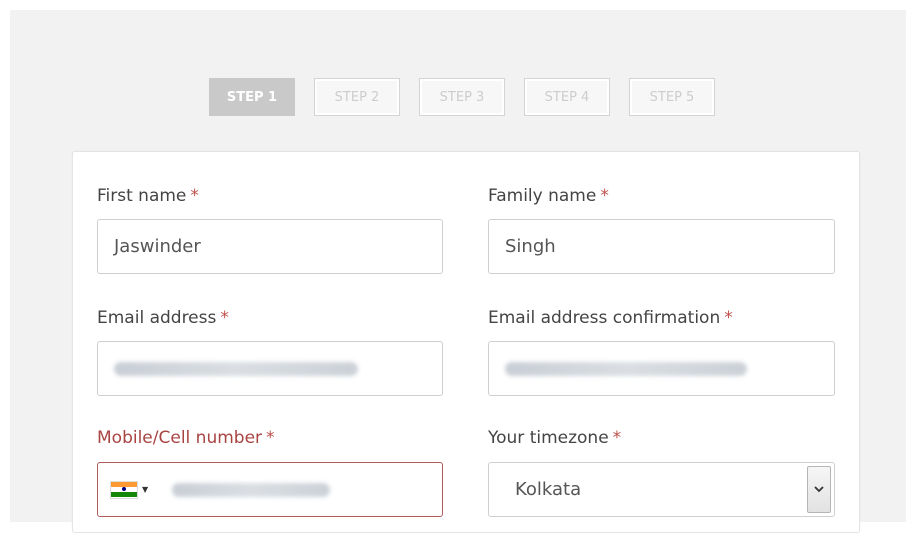  I want to click on first-name-label: First name *, so click(148, 196).